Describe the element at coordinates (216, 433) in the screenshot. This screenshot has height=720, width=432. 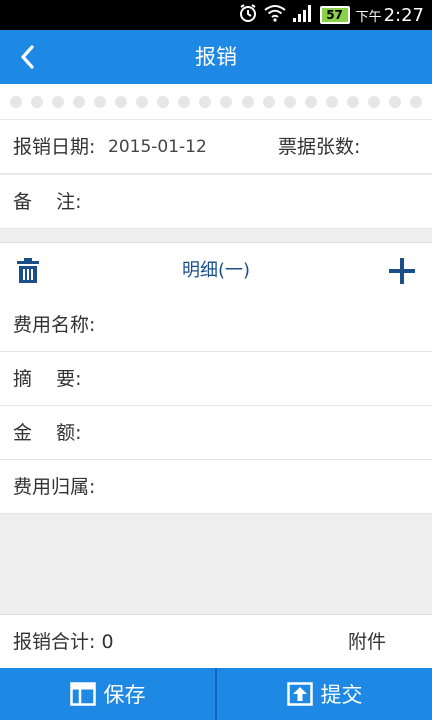
I see `detail-field-amount: 金 额:` at that location.